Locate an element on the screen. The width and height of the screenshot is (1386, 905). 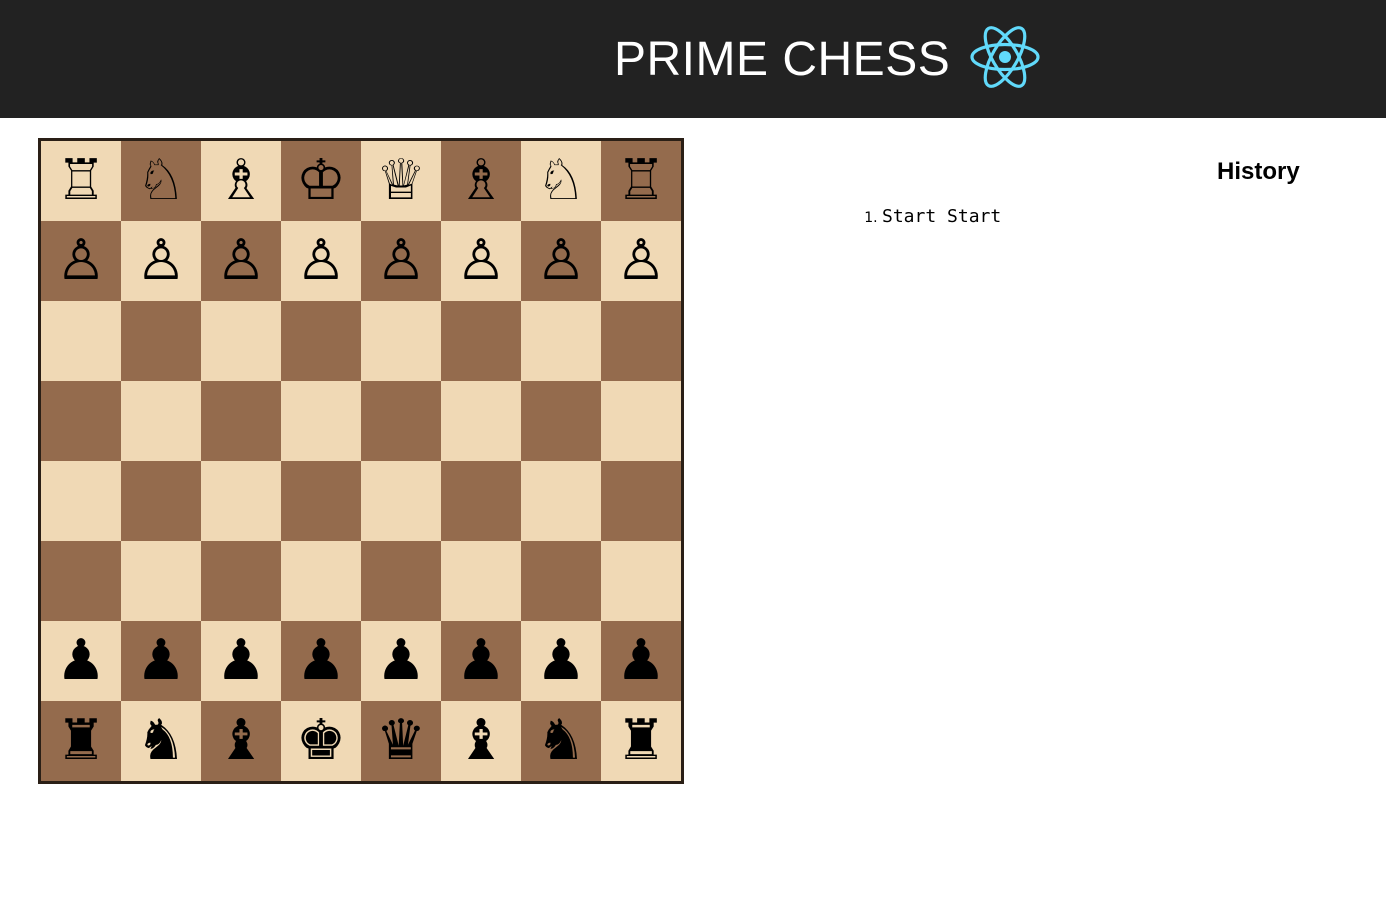
square-f5 is located at coordinates (481, 421).